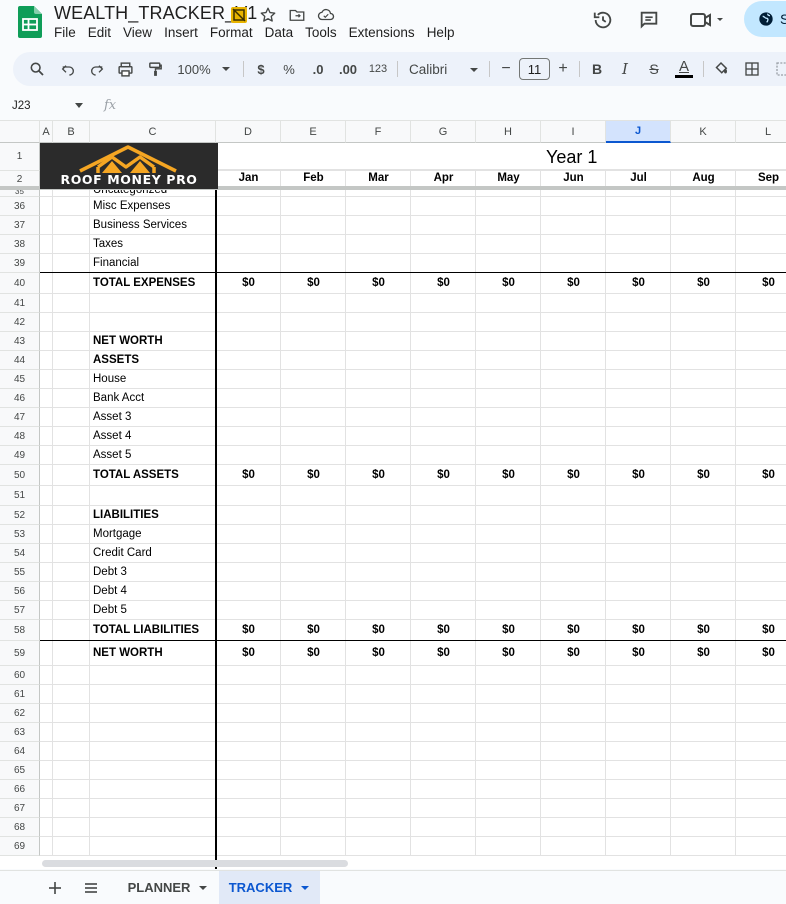 The image size is (786, 904). What do you see at coordinates (155, 69) in the screenshot?
I see `paint-format-icon` at bounding box center [155, 69].